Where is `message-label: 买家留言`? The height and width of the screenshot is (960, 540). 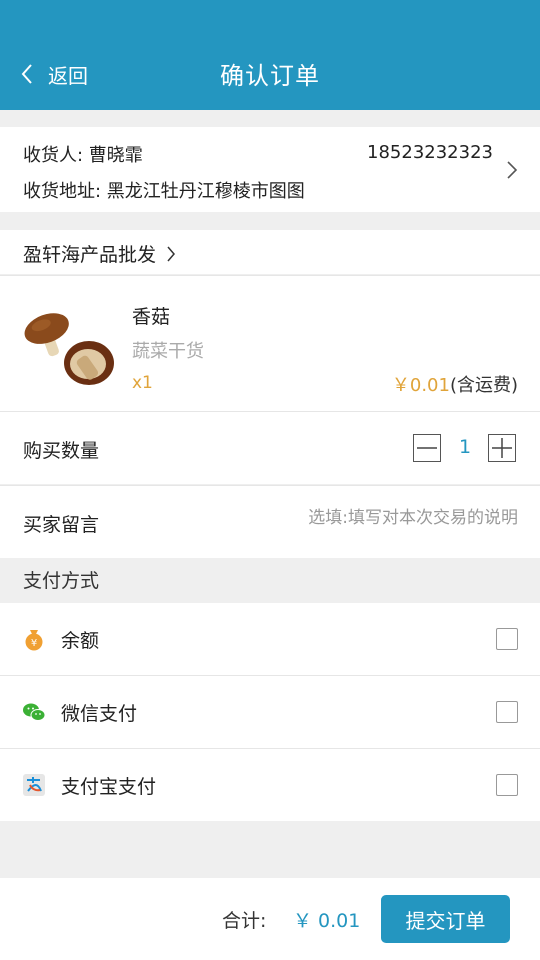 message-label: 买家留言 is located at coordinates (61, 525).